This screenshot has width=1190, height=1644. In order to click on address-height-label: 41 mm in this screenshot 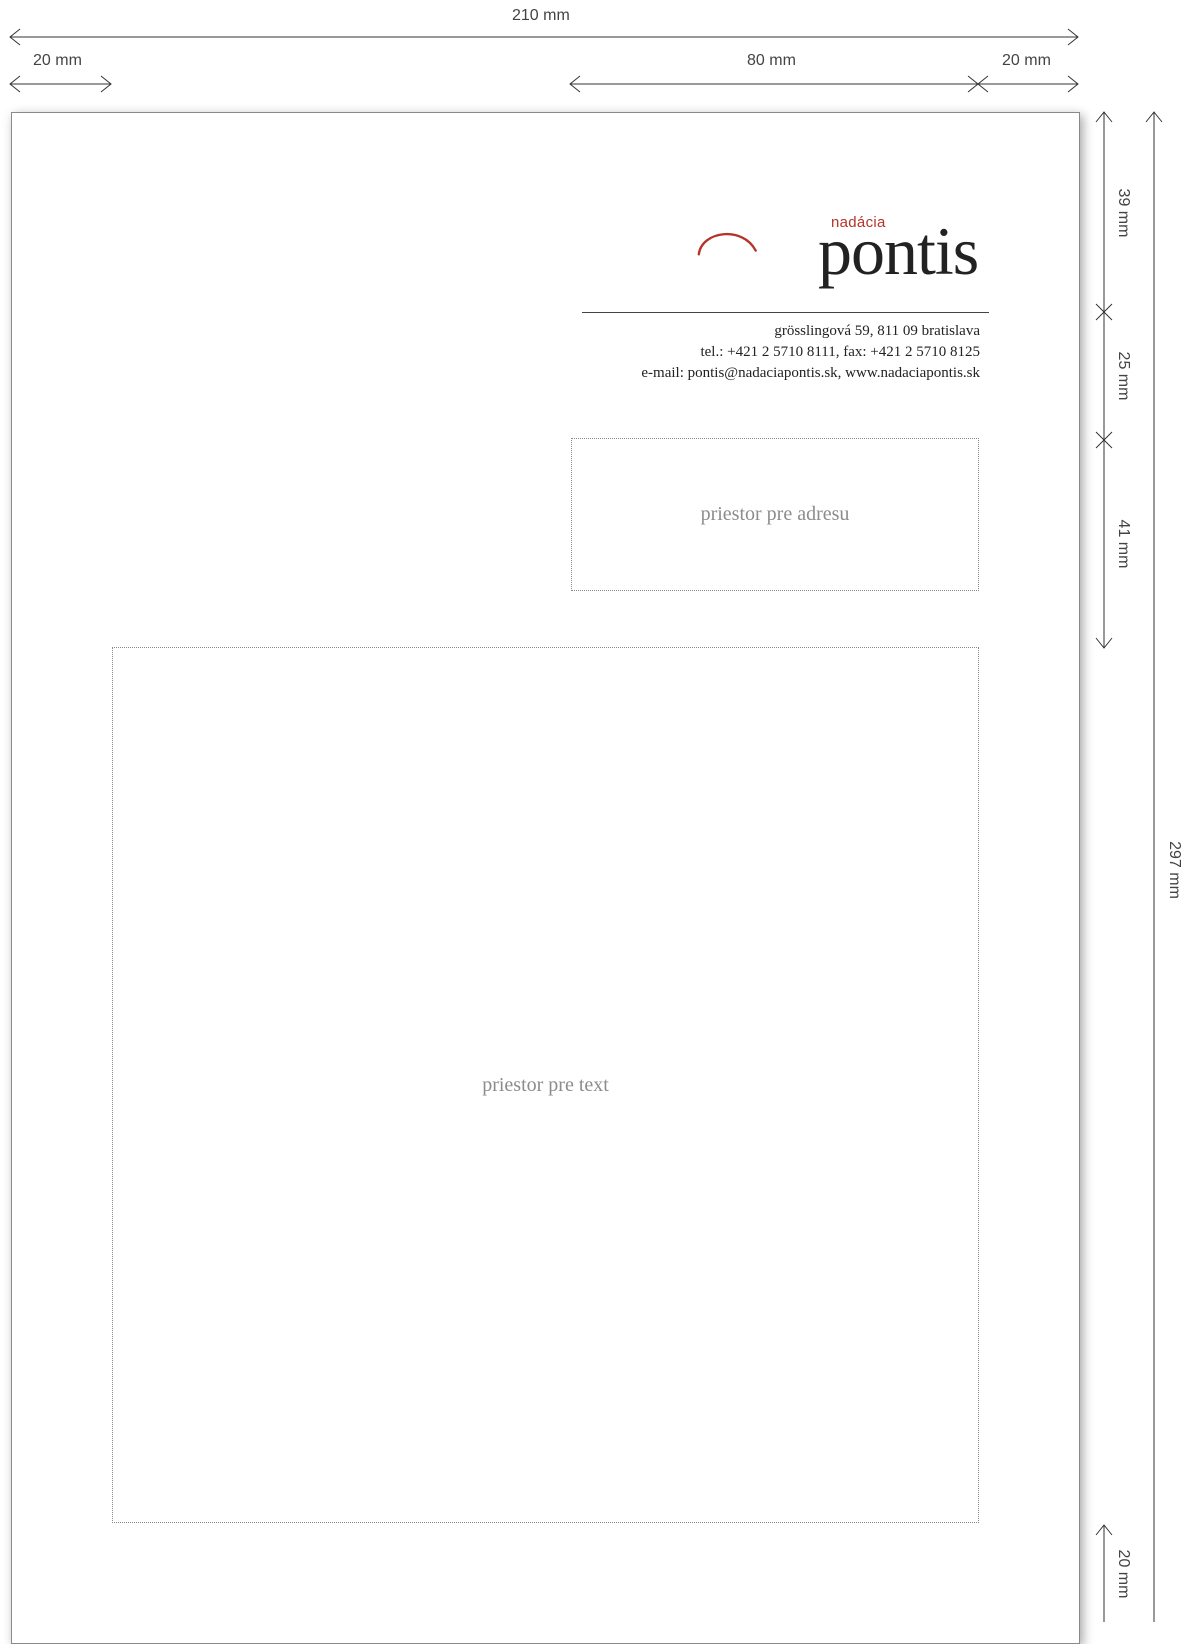, I will do `click(1123, 544)`.